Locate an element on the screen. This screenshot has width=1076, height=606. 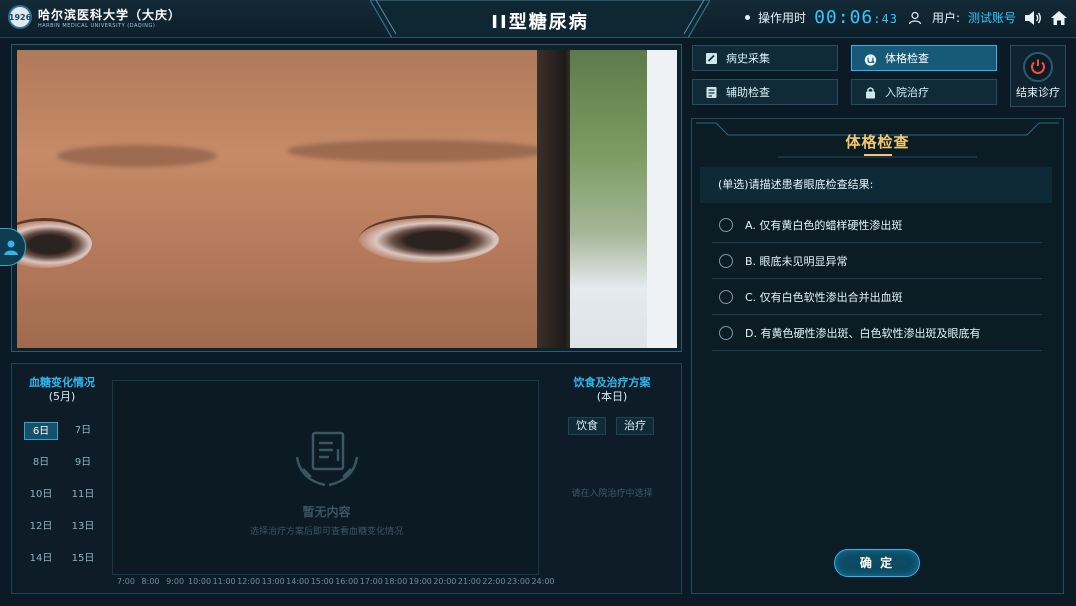
lock-icon is located at coordinates (870, 92).